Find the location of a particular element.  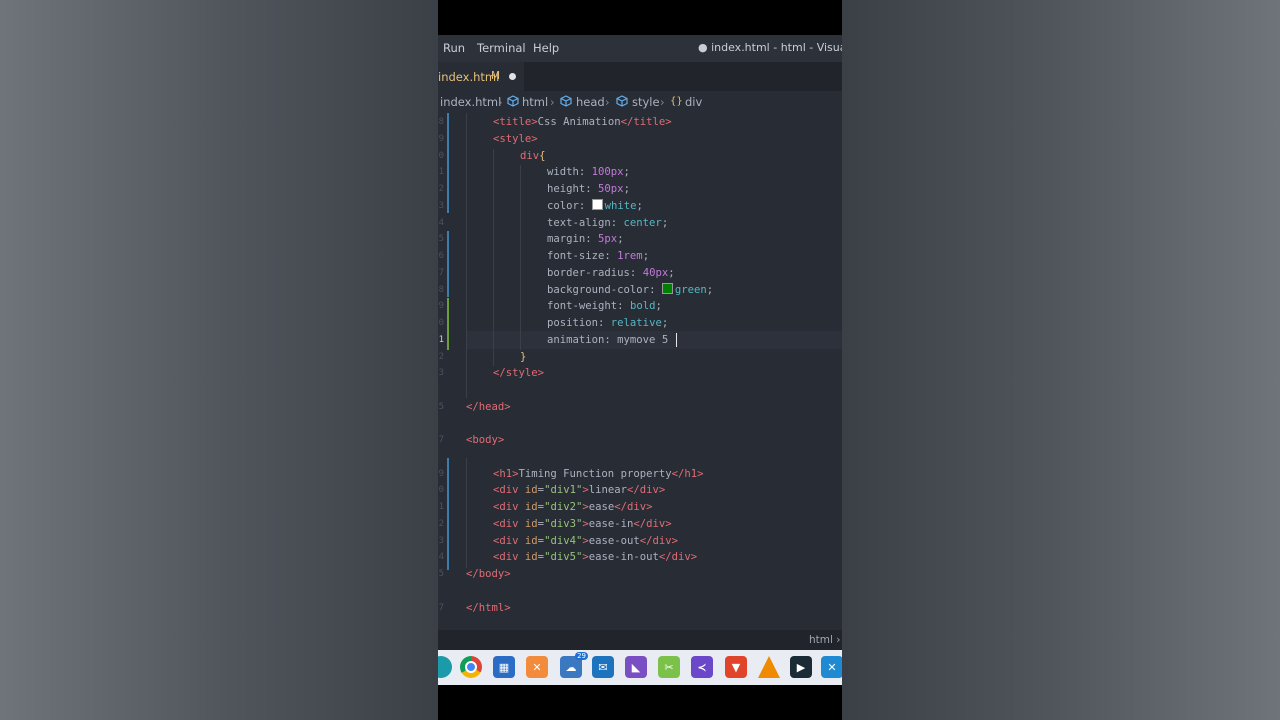

tab-index-html: index.html M is located at coordinates (481, 76).